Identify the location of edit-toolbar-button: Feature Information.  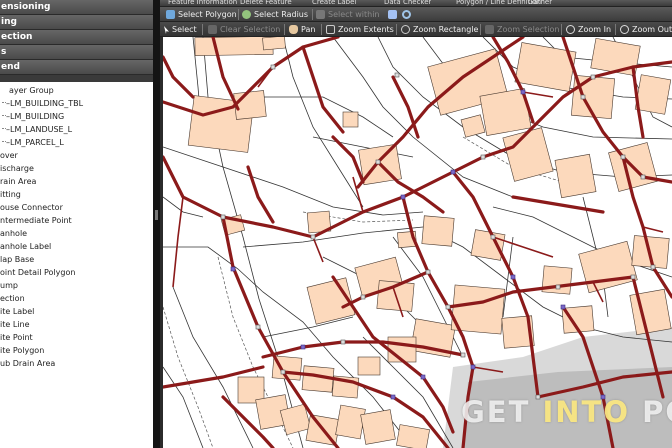
(202, 3).